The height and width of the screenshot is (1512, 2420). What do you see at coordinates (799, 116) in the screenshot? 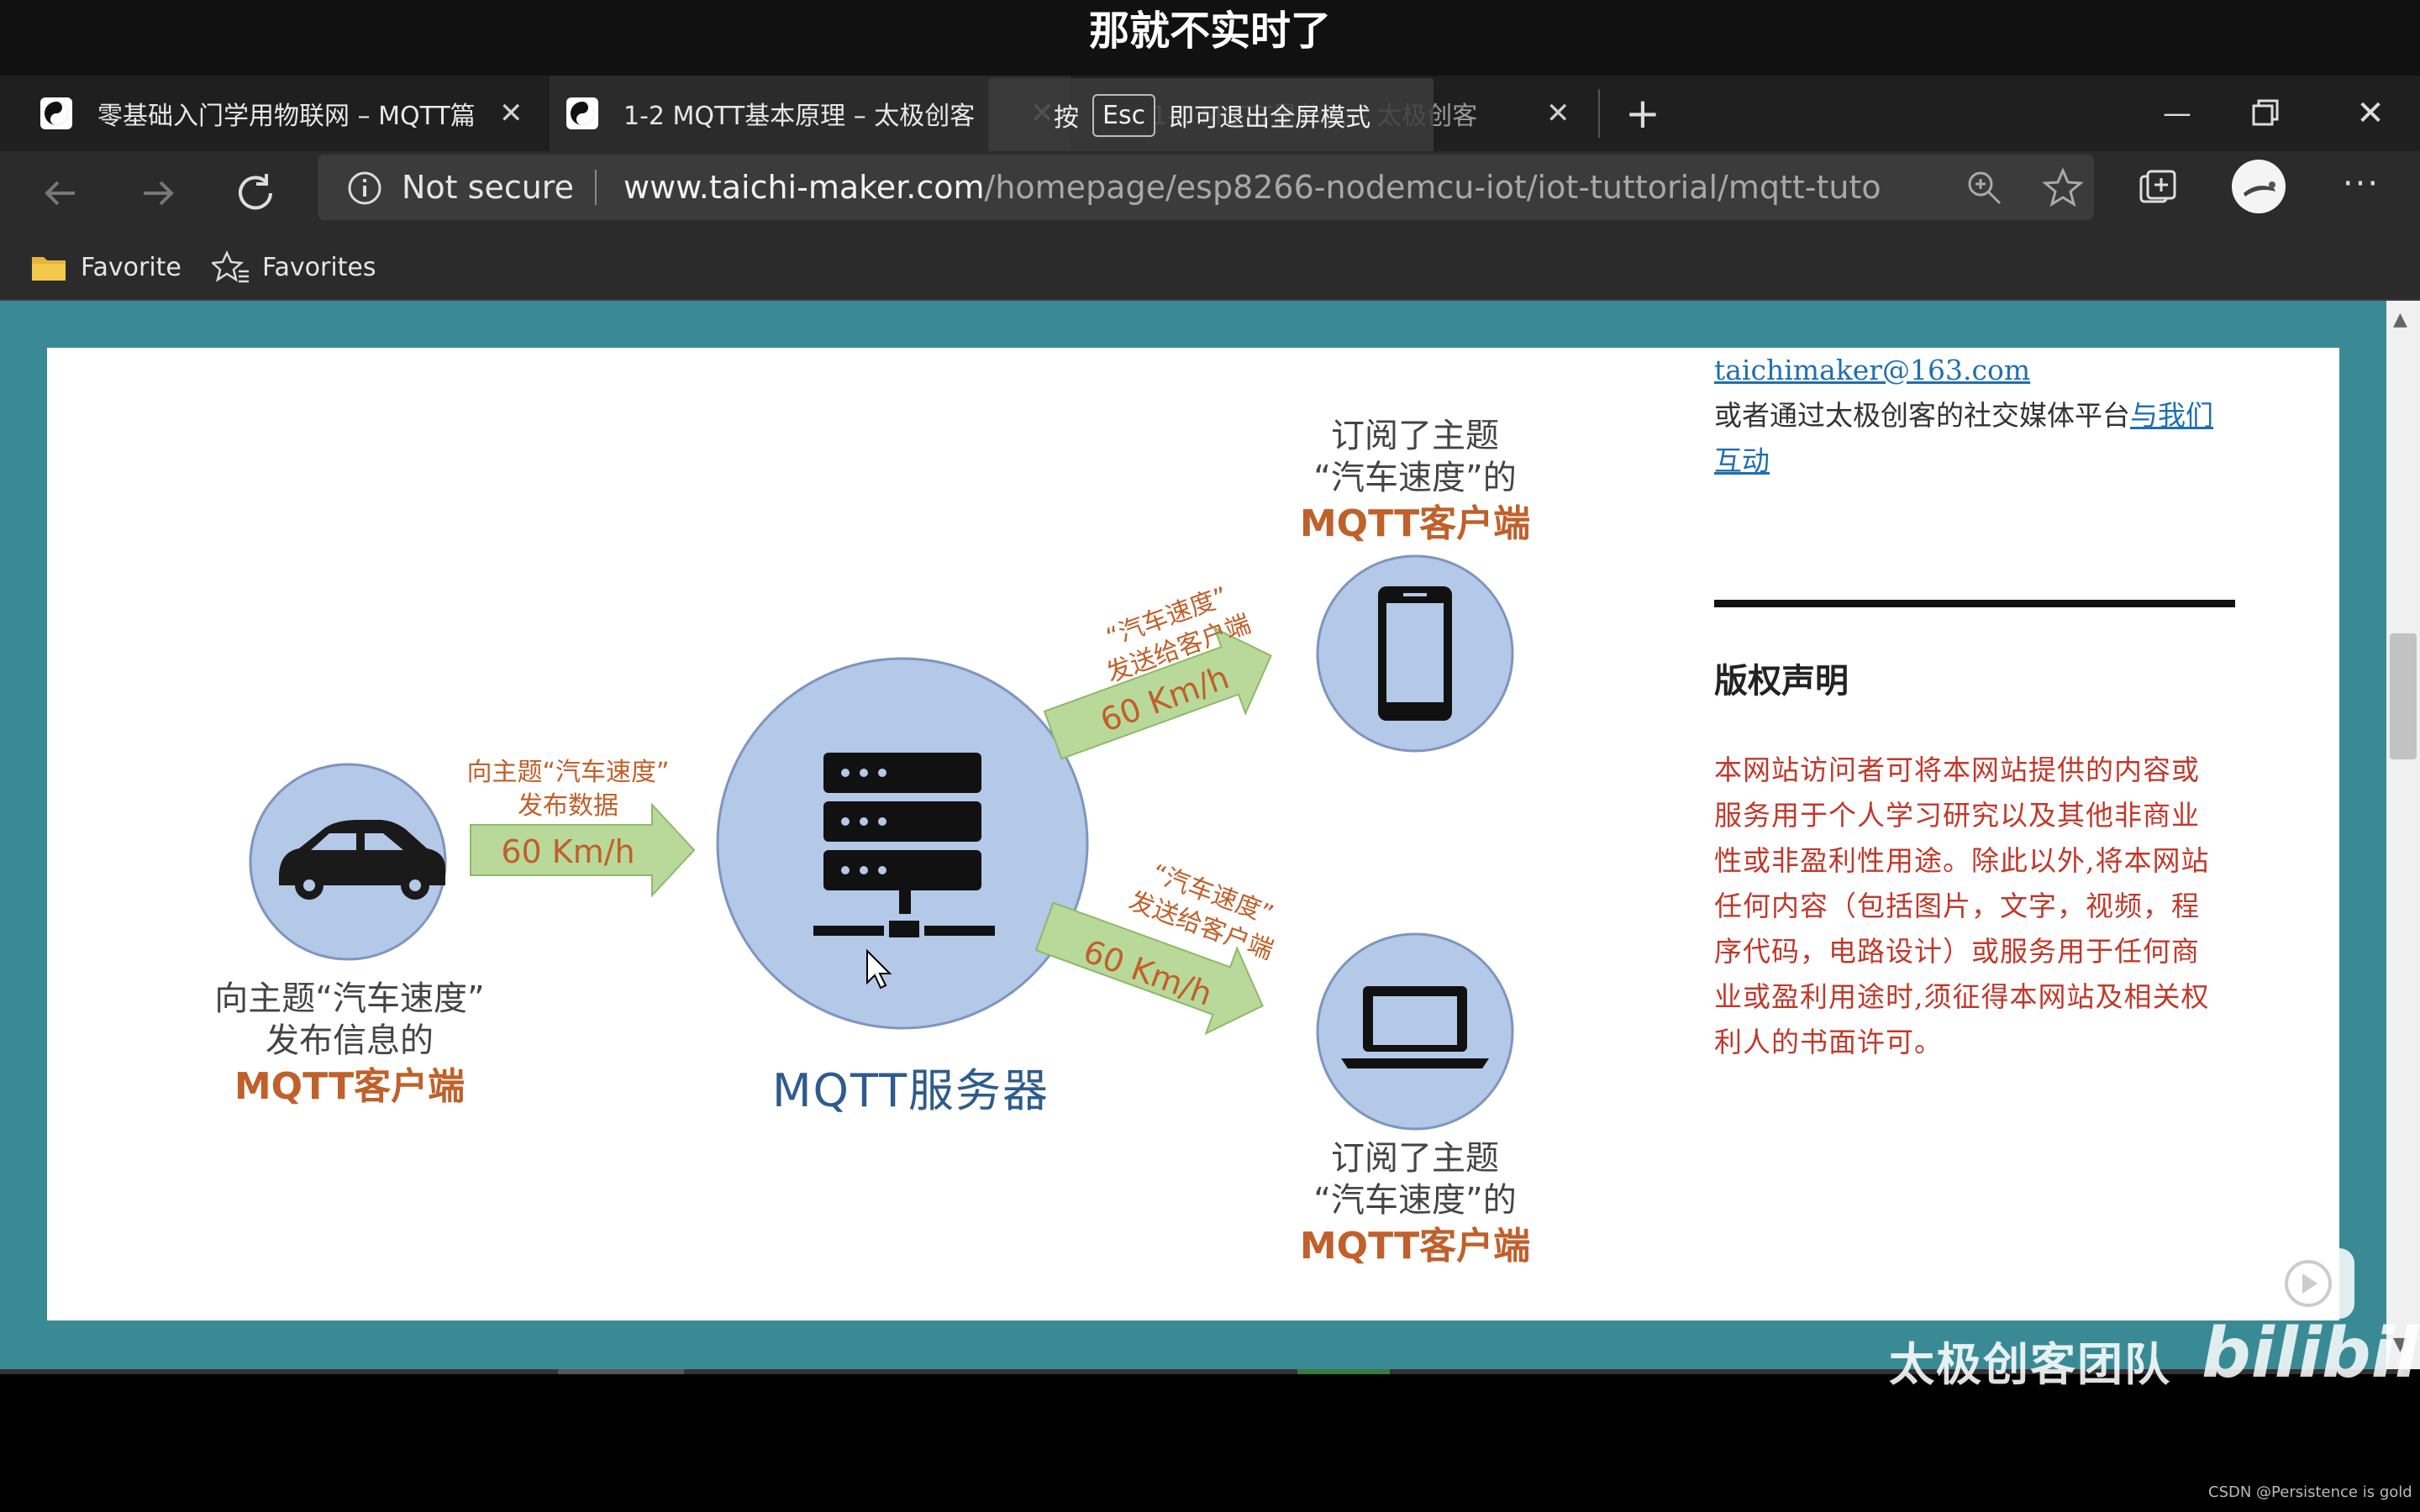
I see `tab-title: 1-2 MQTT基本原理 – 太极创客` at bounding box center [799, 116].